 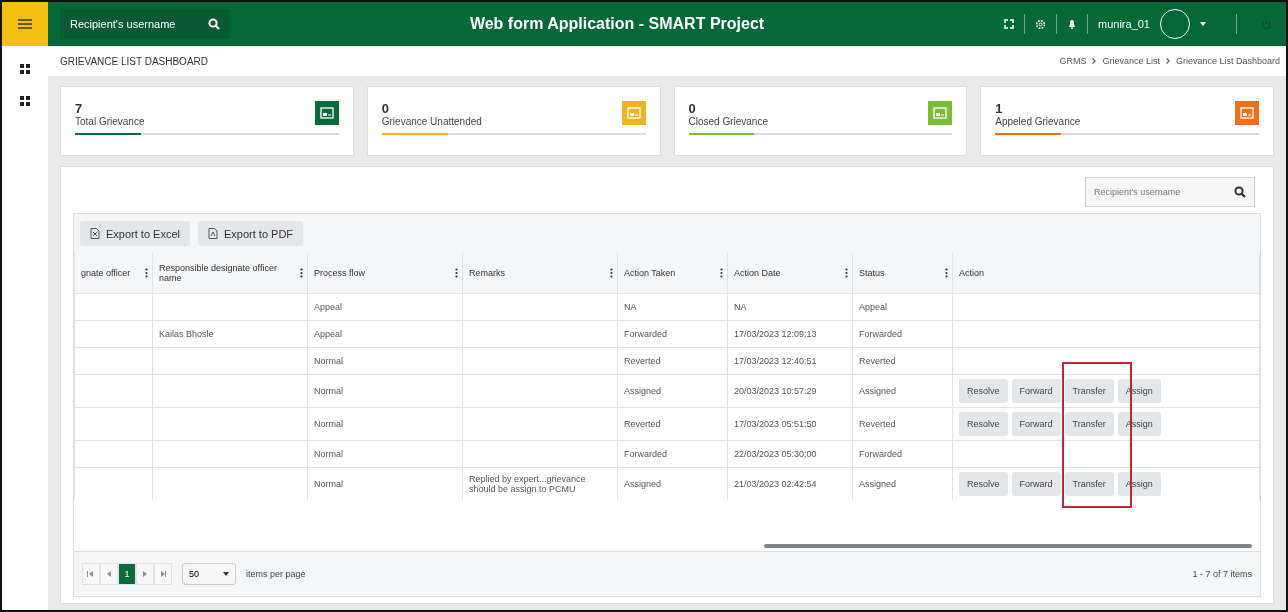 What do you see at coordinates (775, 361) in the screenshot?
I see `table-cell: 17/03/2023 12:40:51` at bounding box center [775, 361].